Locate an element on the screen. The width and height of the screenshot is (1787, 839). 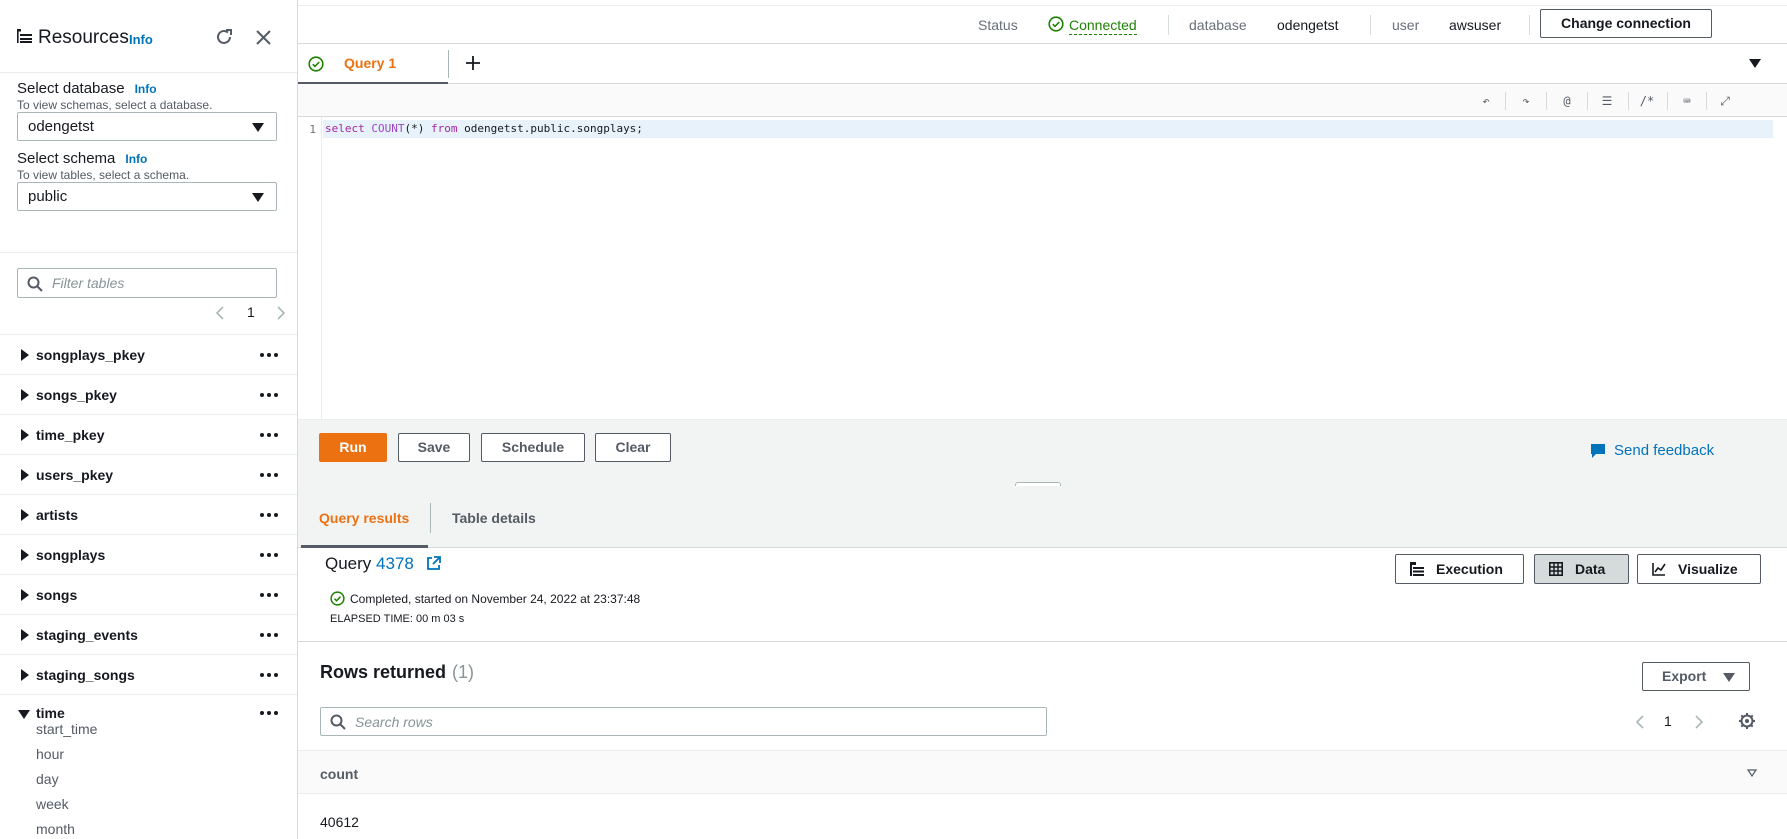
close-icon is located at coordinates (263, 37).